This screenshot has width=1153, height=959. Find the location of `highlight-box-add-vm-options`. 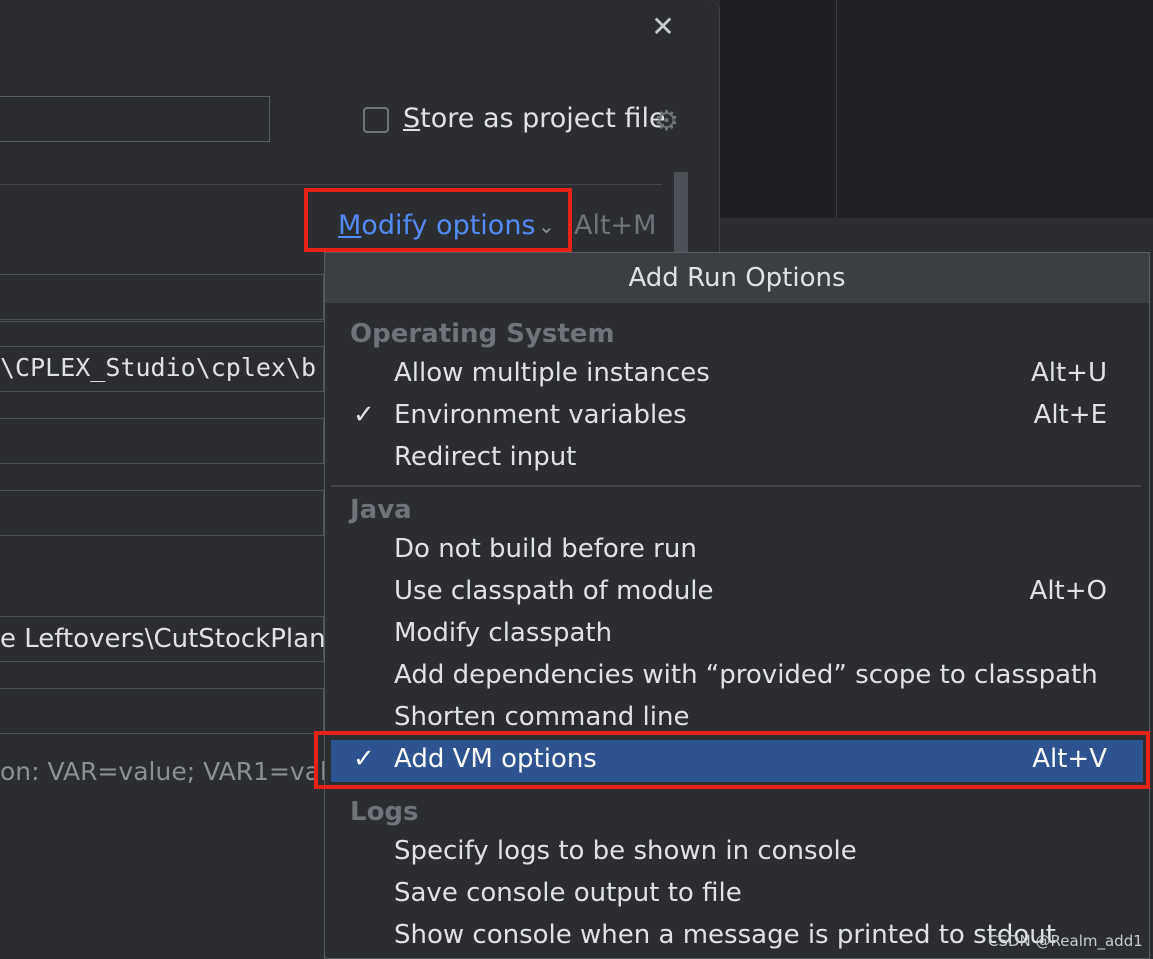

highlight-box-add-vm-options is located at coordinates (732, 760).